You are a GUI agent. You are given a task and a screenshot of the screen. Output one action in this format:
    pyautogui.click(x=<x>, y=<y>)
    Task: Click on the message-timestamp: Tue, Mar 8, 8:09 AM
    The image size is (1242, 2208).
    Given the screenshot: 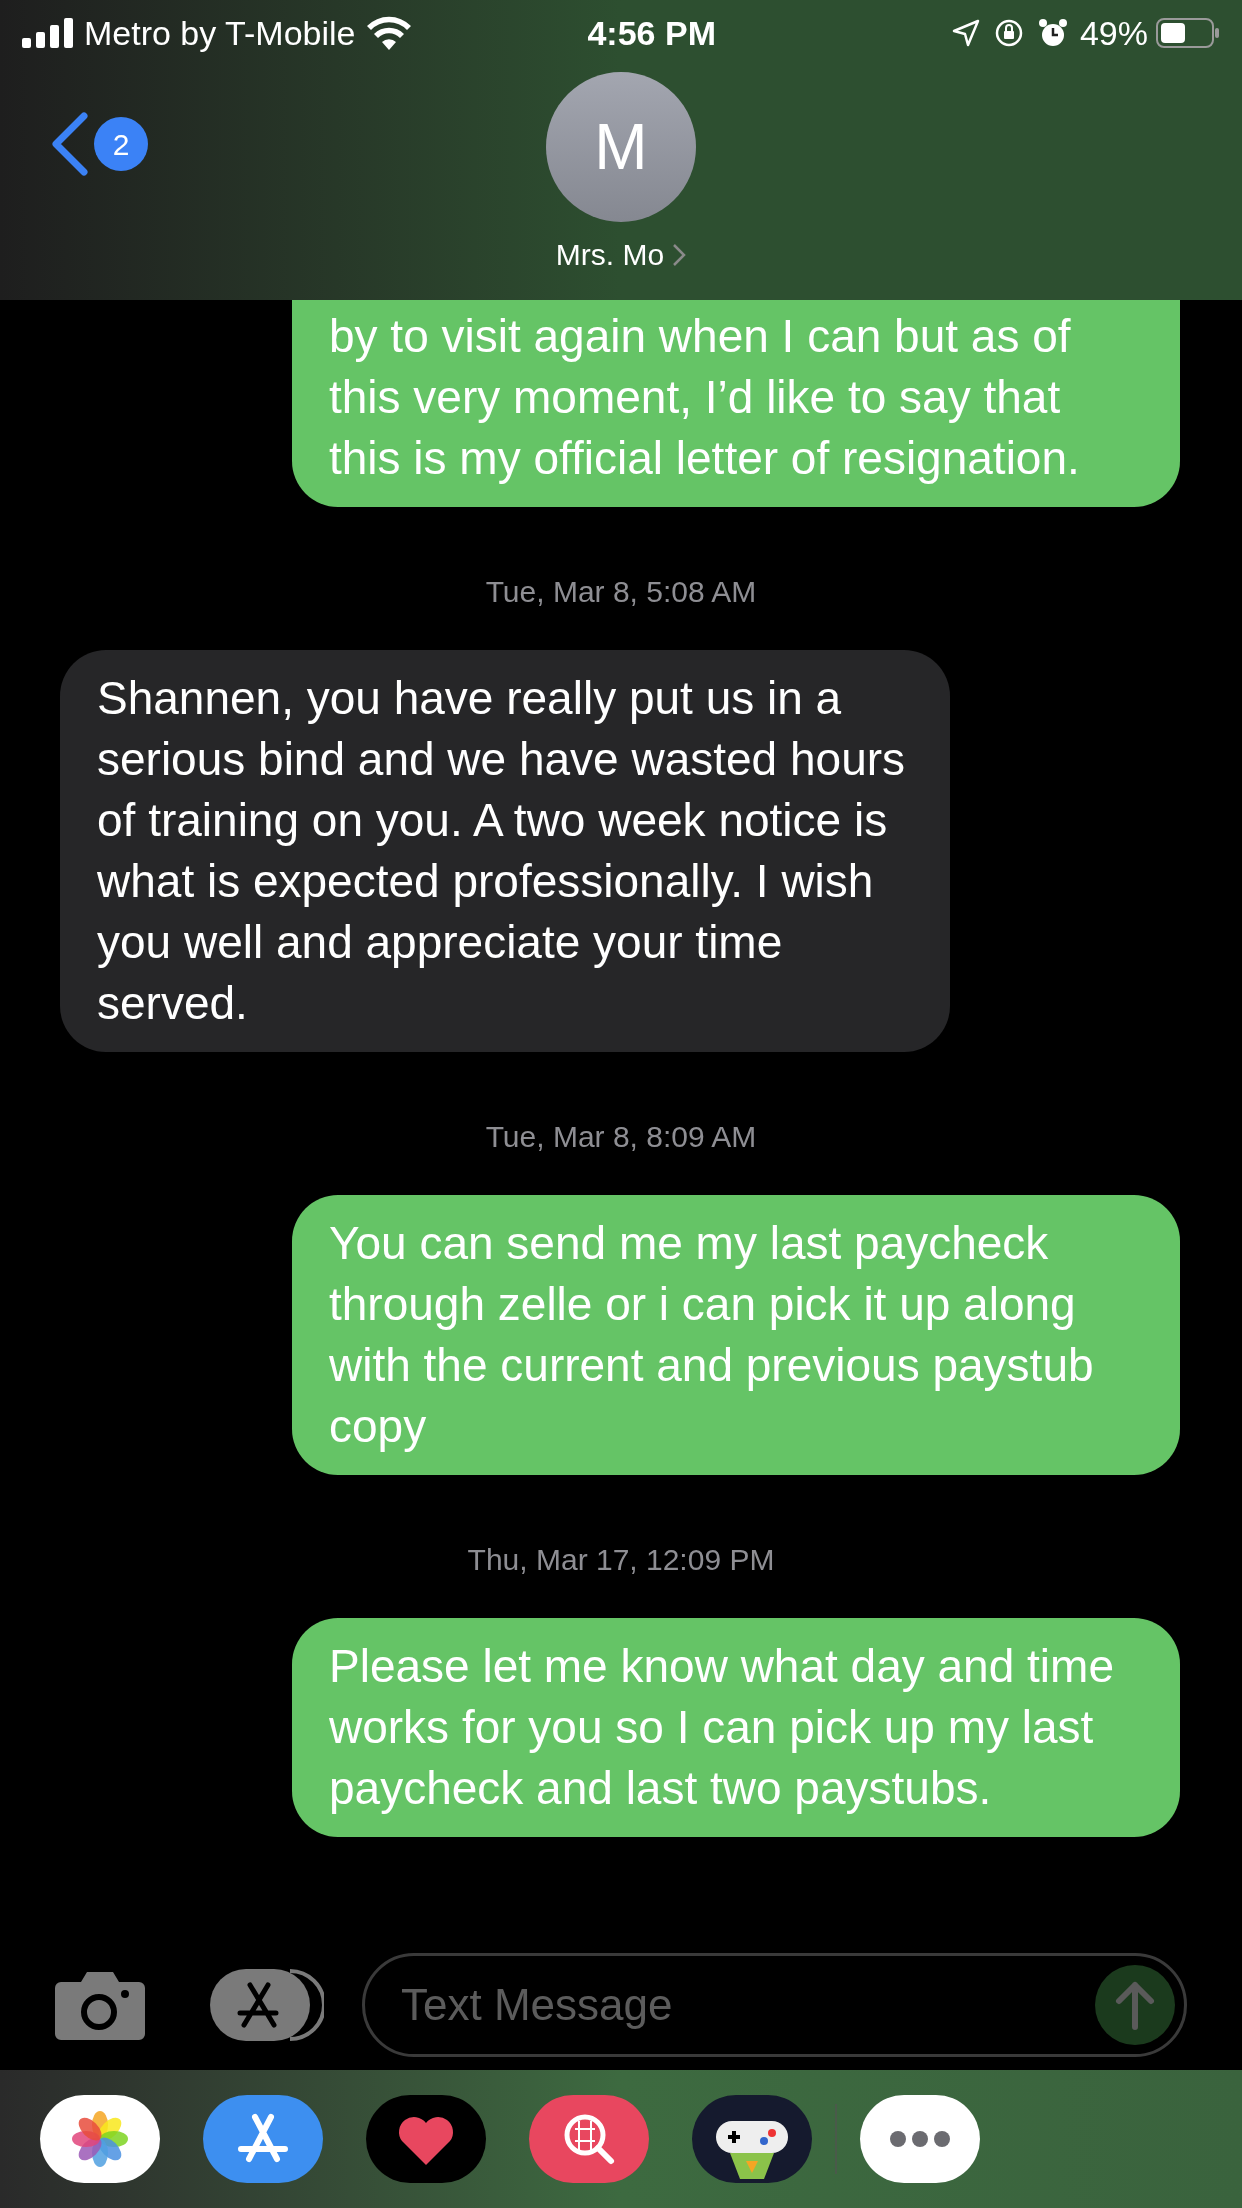 What is the action you would take?
    pyautogui.click(x=621, y=1137)
    